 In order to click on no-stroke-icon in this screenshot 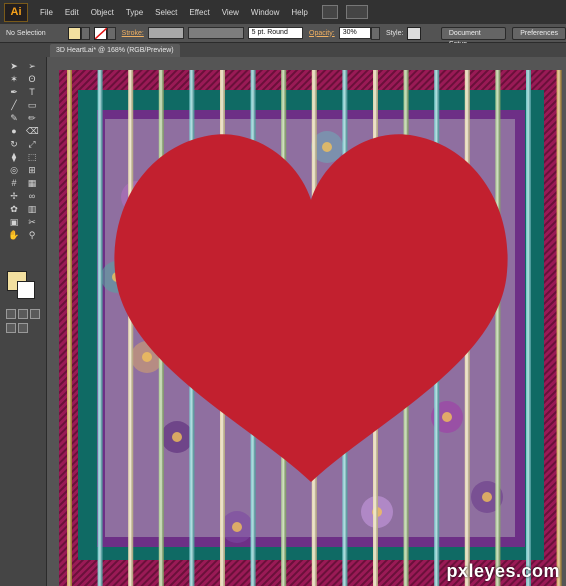, I will do `click(100, 33)`.